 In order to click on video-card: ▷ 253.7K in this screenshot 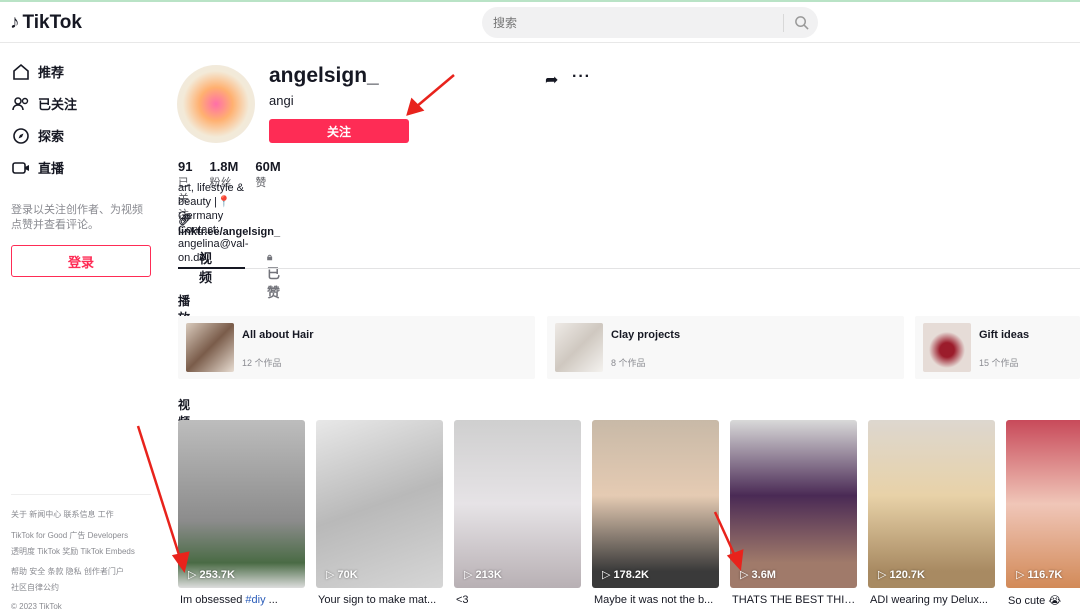, I will do `click(241, 504)`.